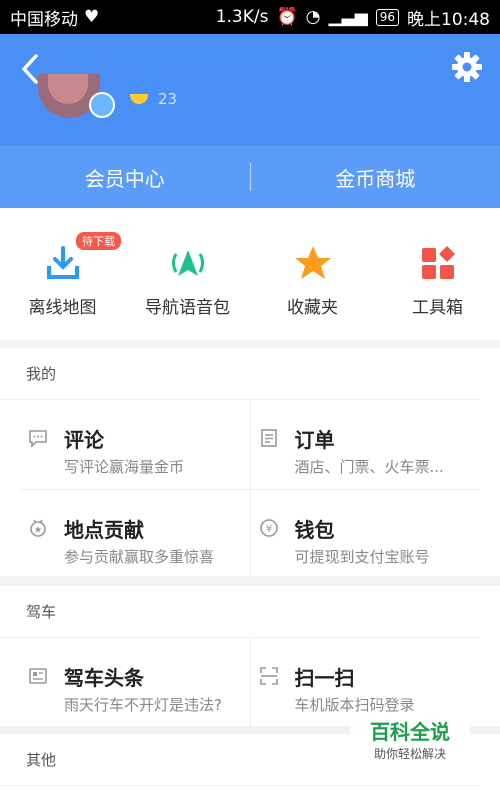 The image size is (500, 790). Describe the element at coordinates (102, 105) in the screenshot. I see `diamond-badge-icon` at that location.